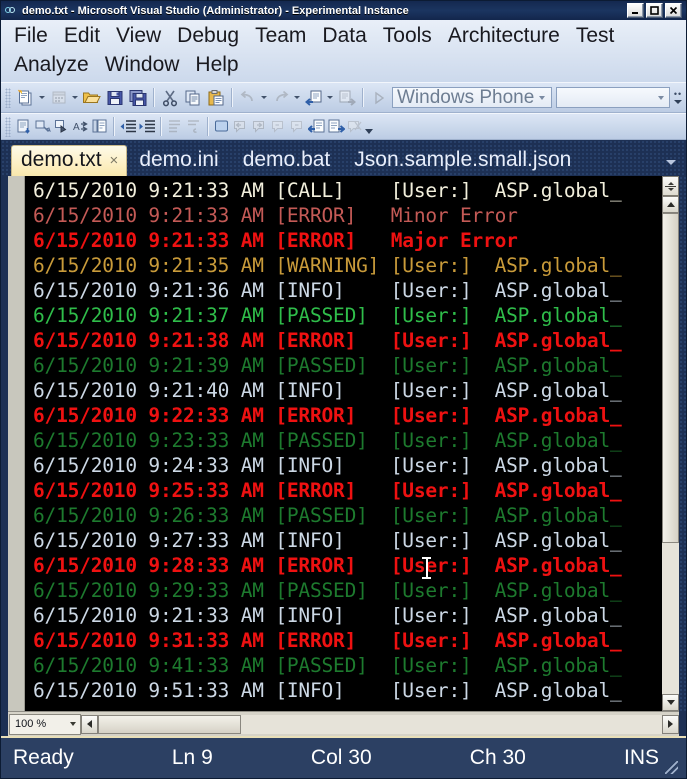 The height and width of the screenshot is (779, 687). I want to click on uncomment-selection-icon, so click(193, 126).